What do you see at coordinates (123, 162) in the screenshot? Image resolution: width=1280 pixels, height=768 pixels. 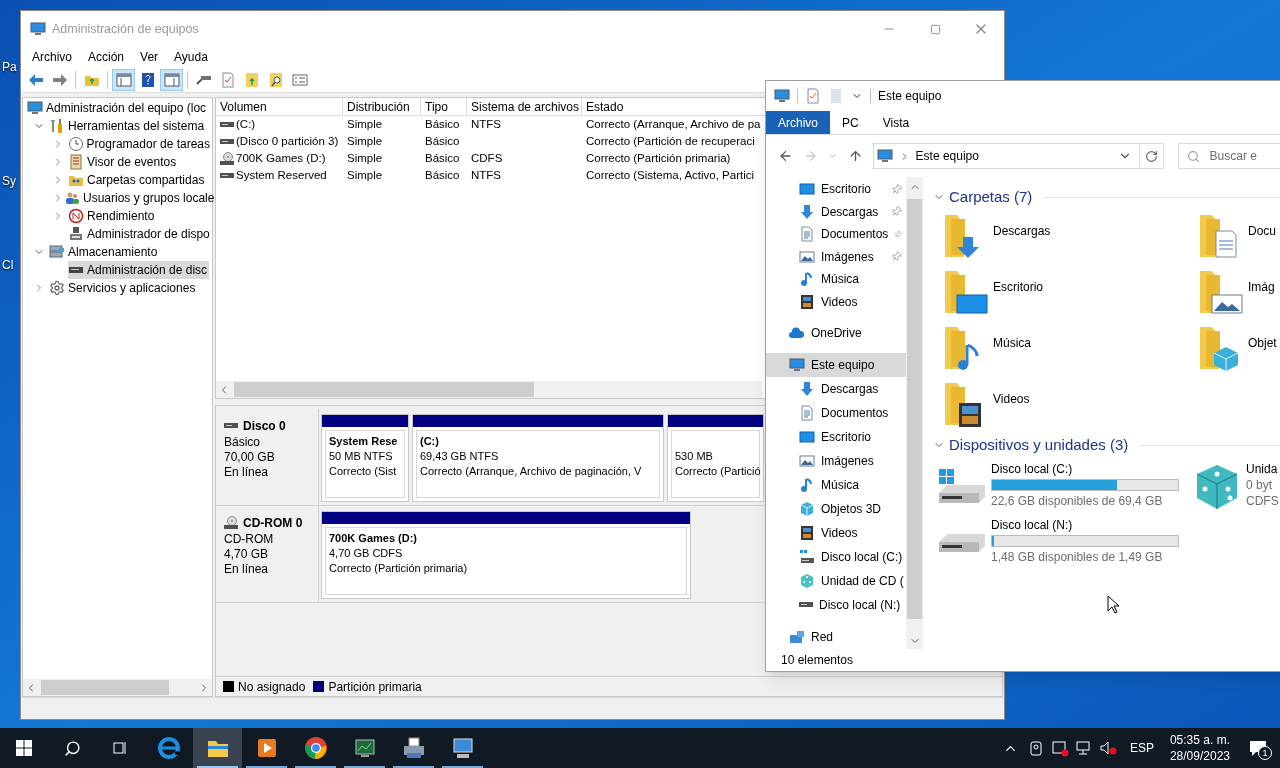 I see `tree-item: Visor de eventos` at bounding box center [123, 162].